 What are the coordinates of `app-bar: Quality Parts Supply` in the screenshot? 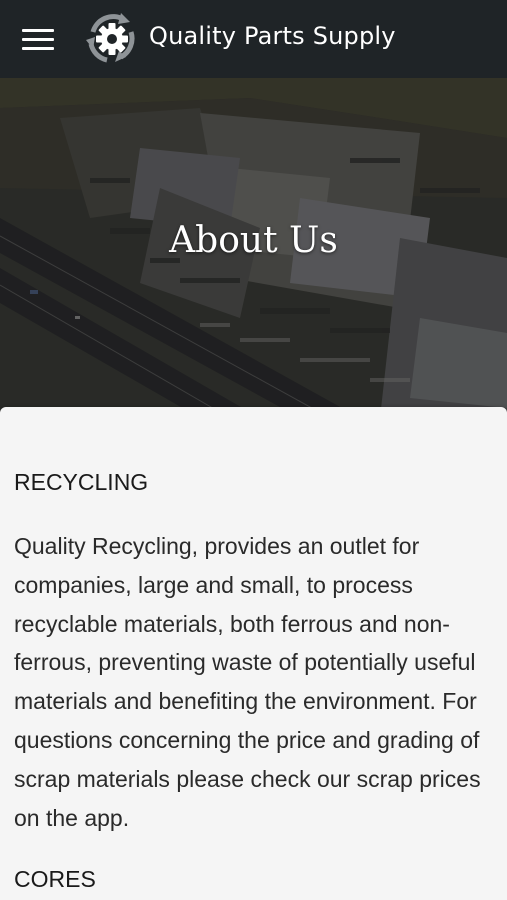 It's located at (253, 39).